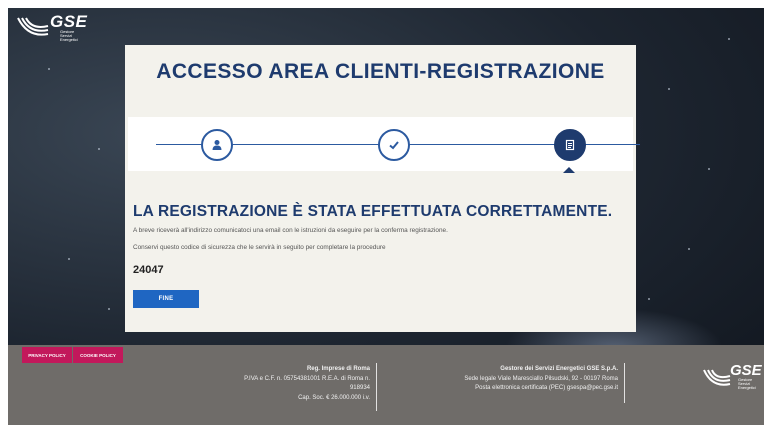 The image size is (764, 425). I want to click on step-complete, so click(570, 145).